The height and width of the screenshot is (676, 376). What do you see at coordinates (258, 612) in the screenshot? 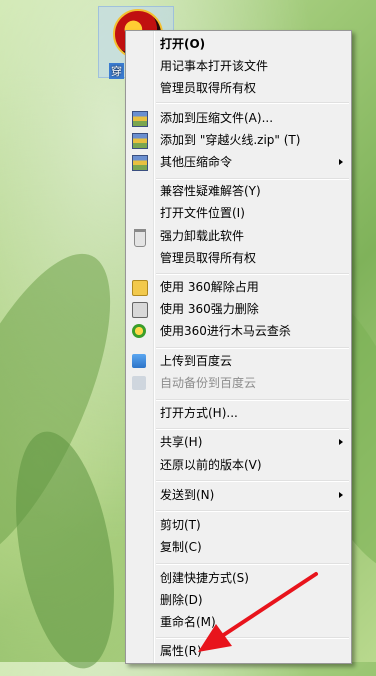
I see `annotation-arrow` at bounding box center [258, 612].